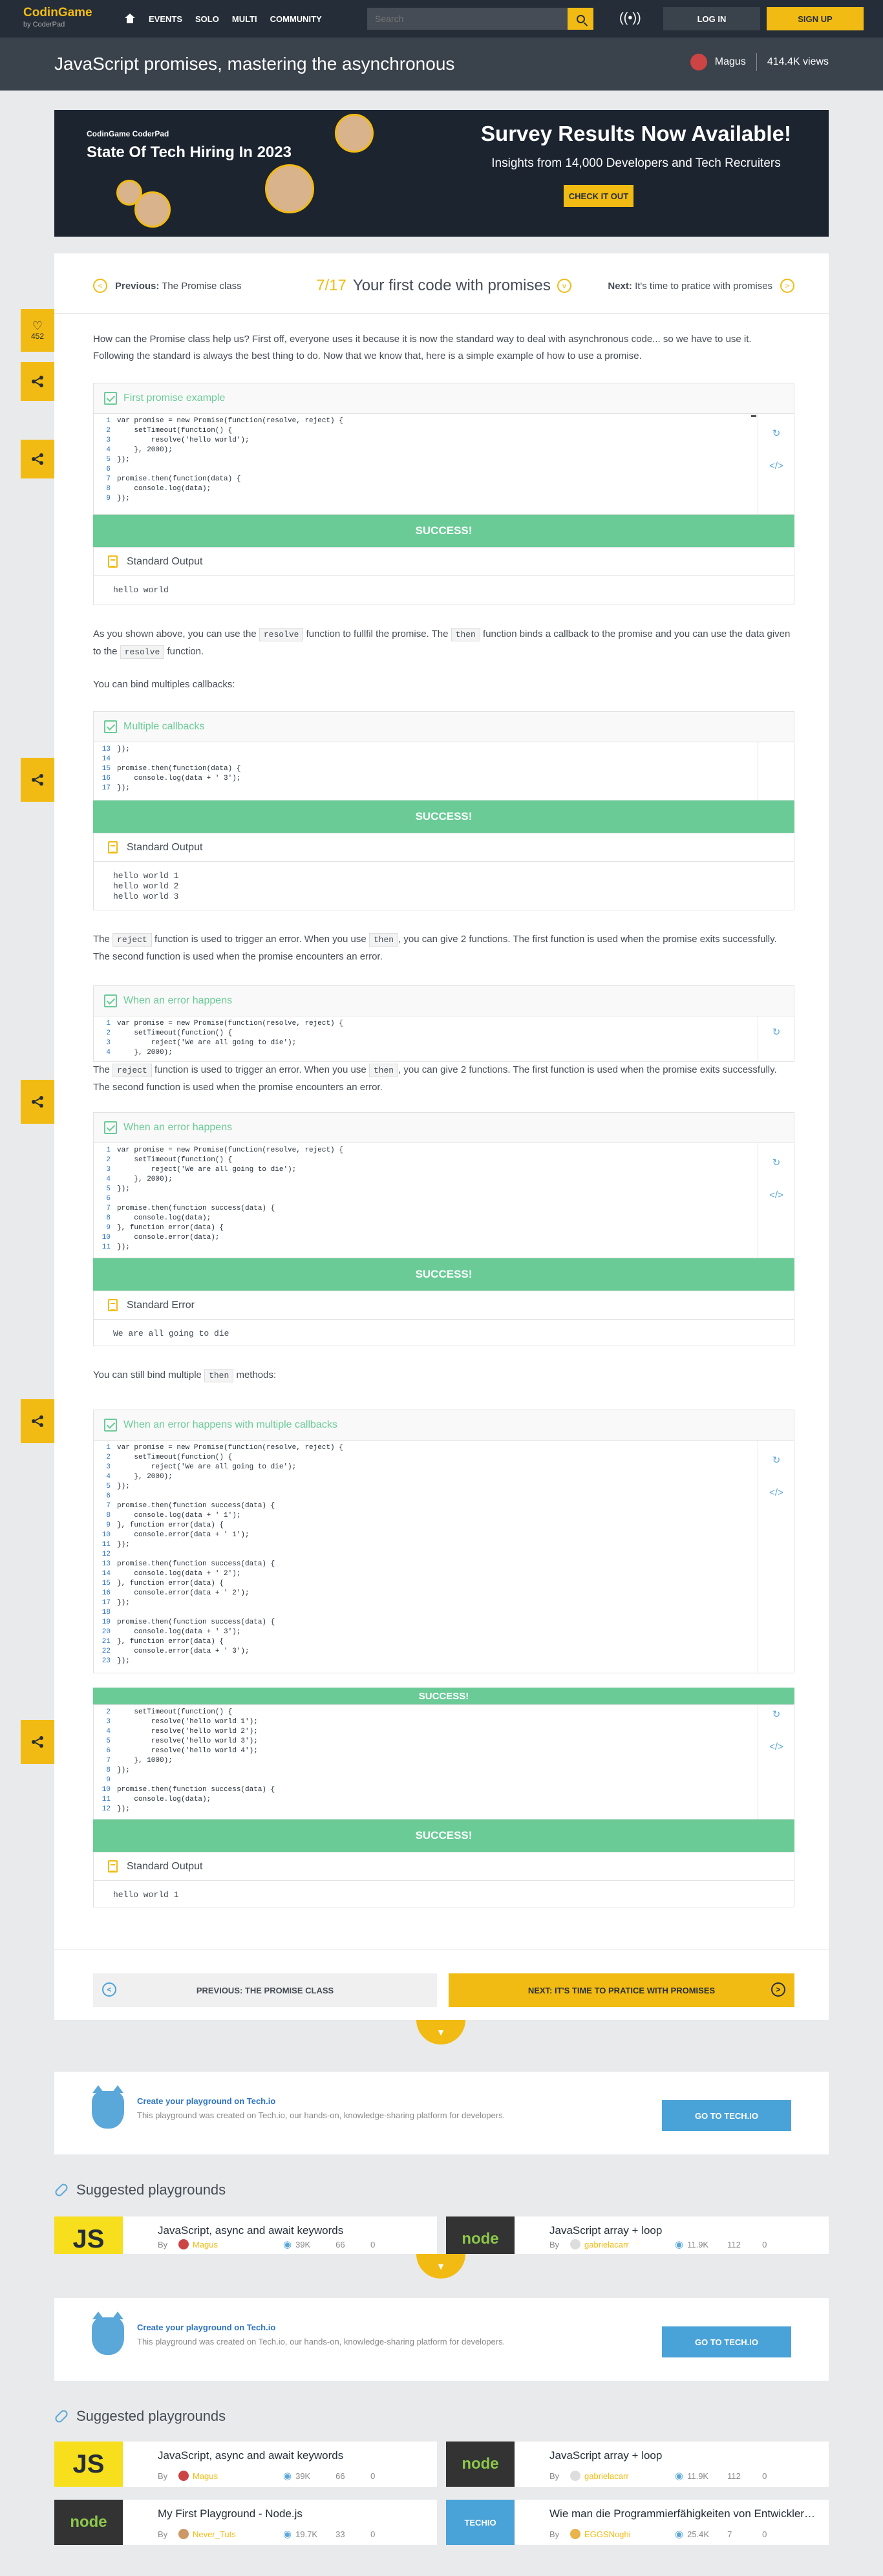 This screenshot has height=2576, width=883. I want to click on line-text: }, 1000);, so click(144, 1761).